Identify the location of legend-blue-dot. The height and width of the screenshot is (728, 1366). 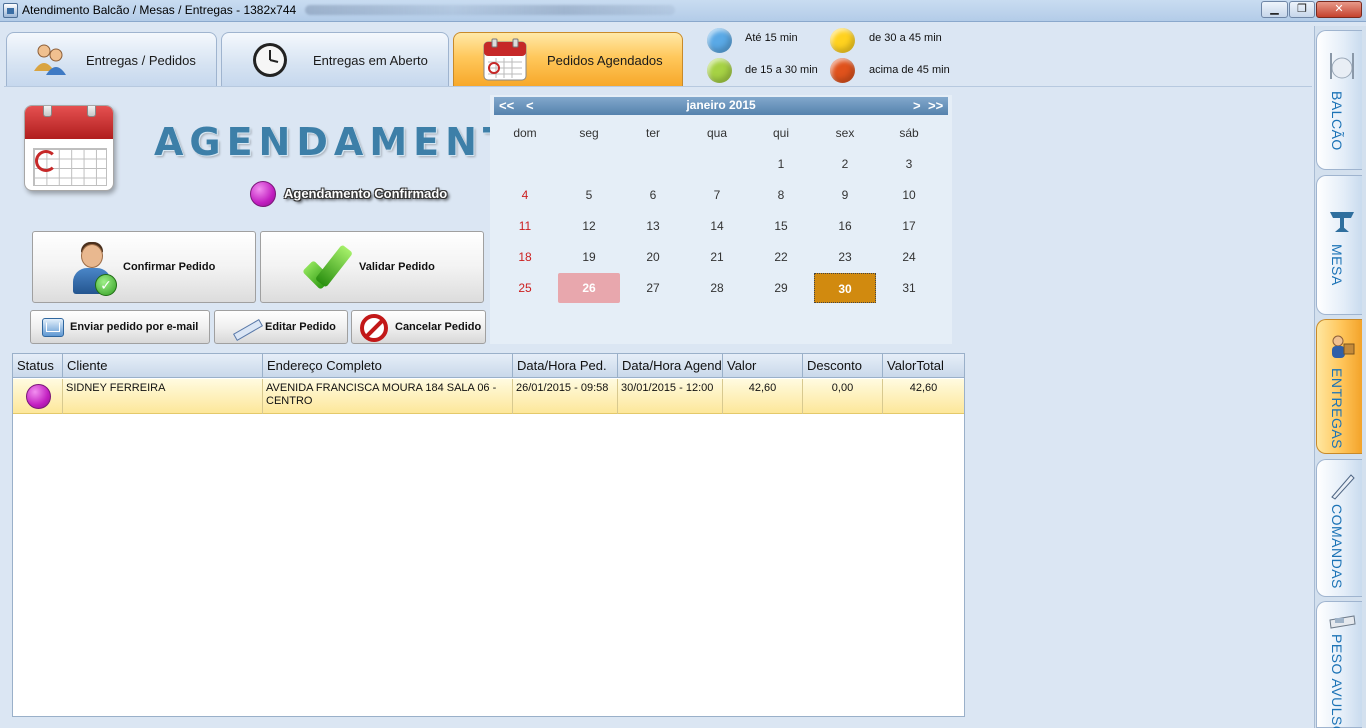
(719, 40).